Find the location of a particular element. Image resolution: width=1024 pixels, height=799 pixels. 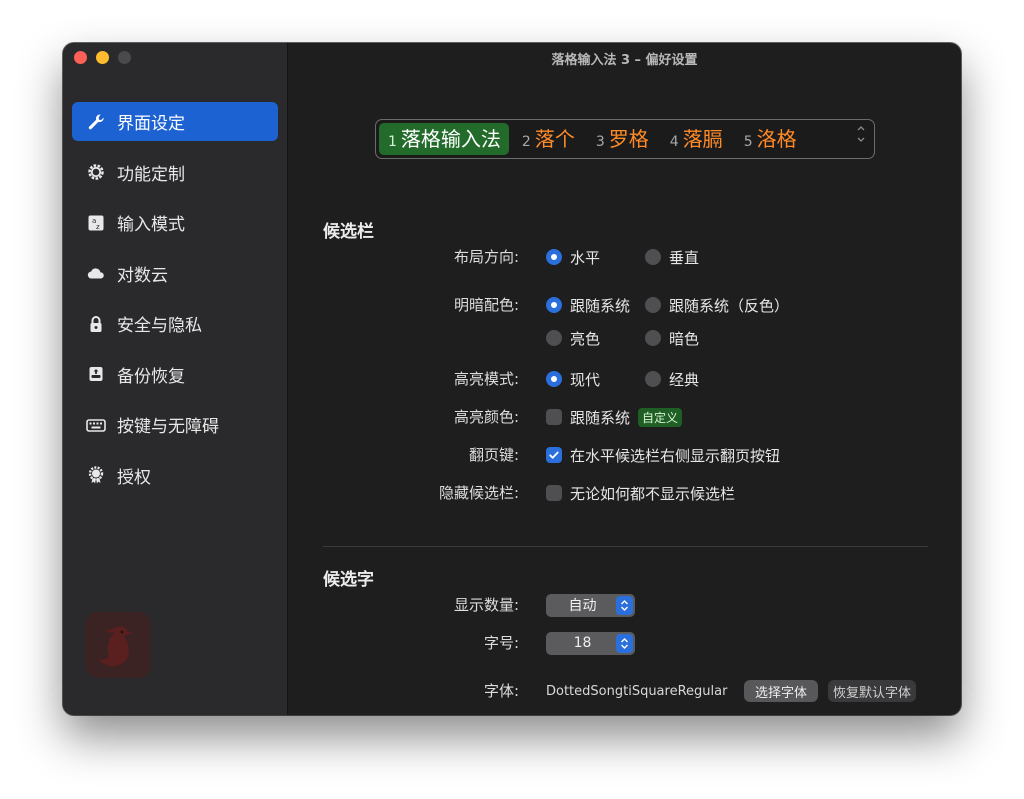

sidebar-item-keys-accessibility: 按键与无障碍 is located at coordinates (175, 424).